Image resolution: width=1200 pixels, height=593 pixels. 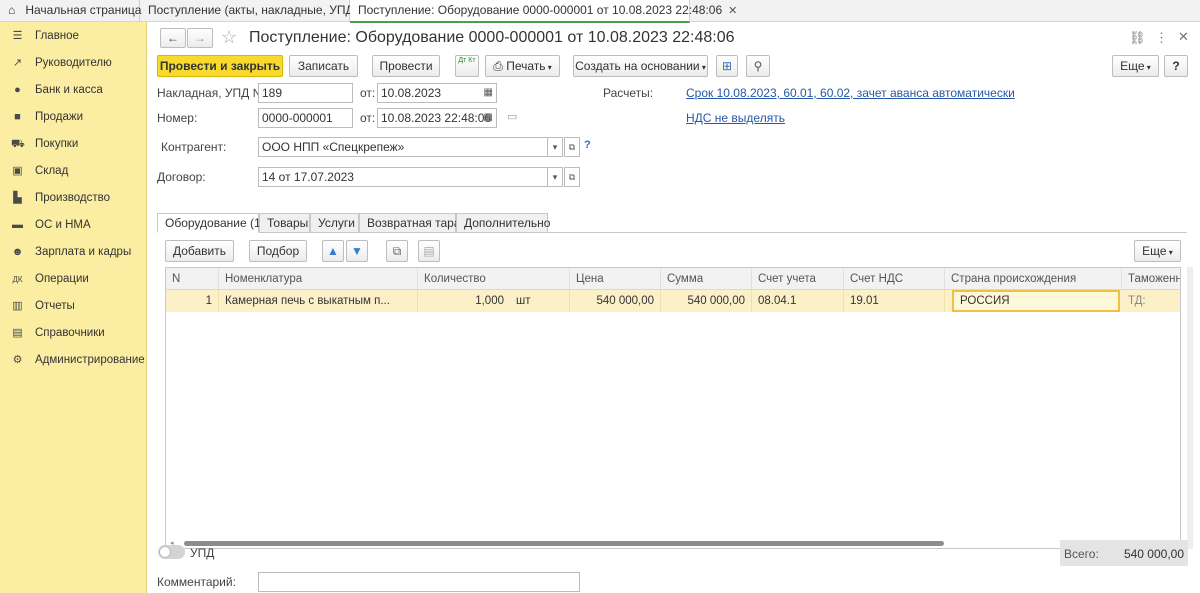 What do you see at coordinates (62, 279) in the screenshot?
I see `sidebar-item-label: Операции` at bounding box center [62, 279].